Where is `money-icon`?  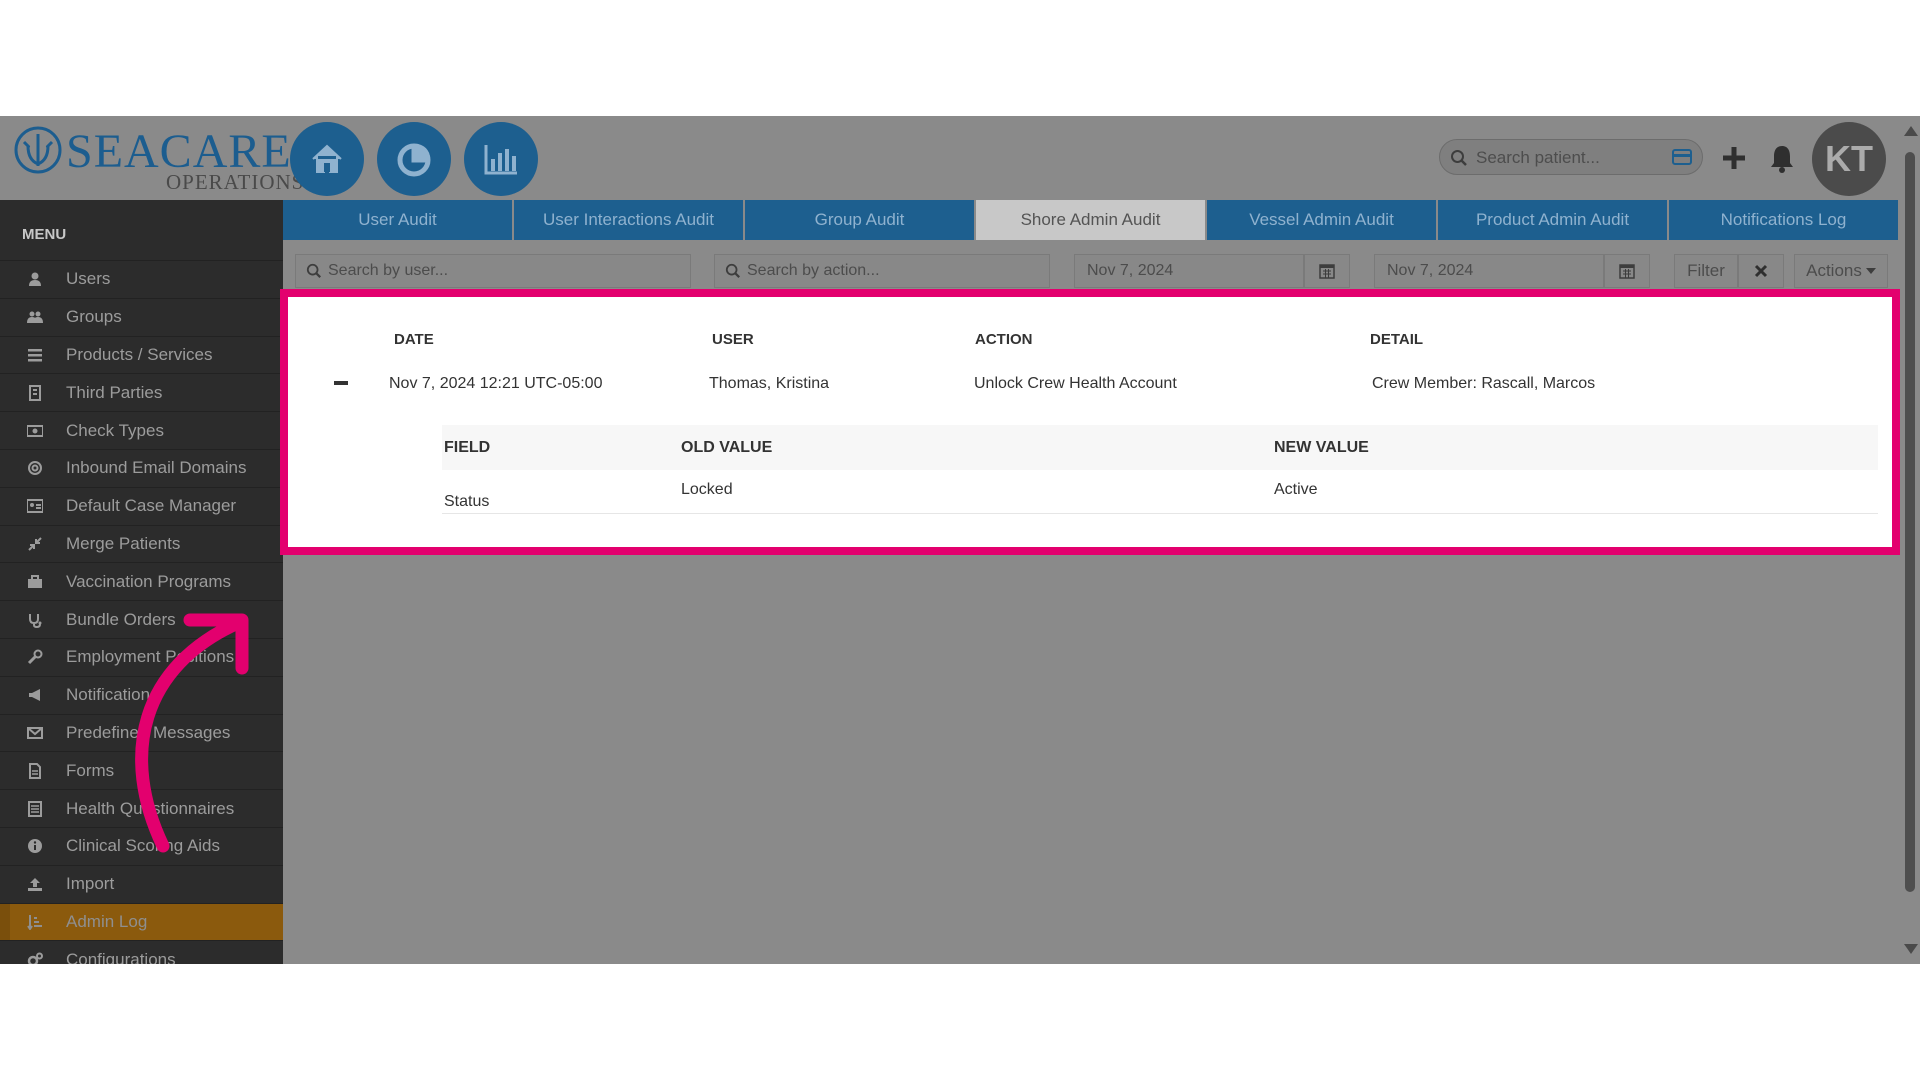
money-icon is located at coordinates (35, 431).